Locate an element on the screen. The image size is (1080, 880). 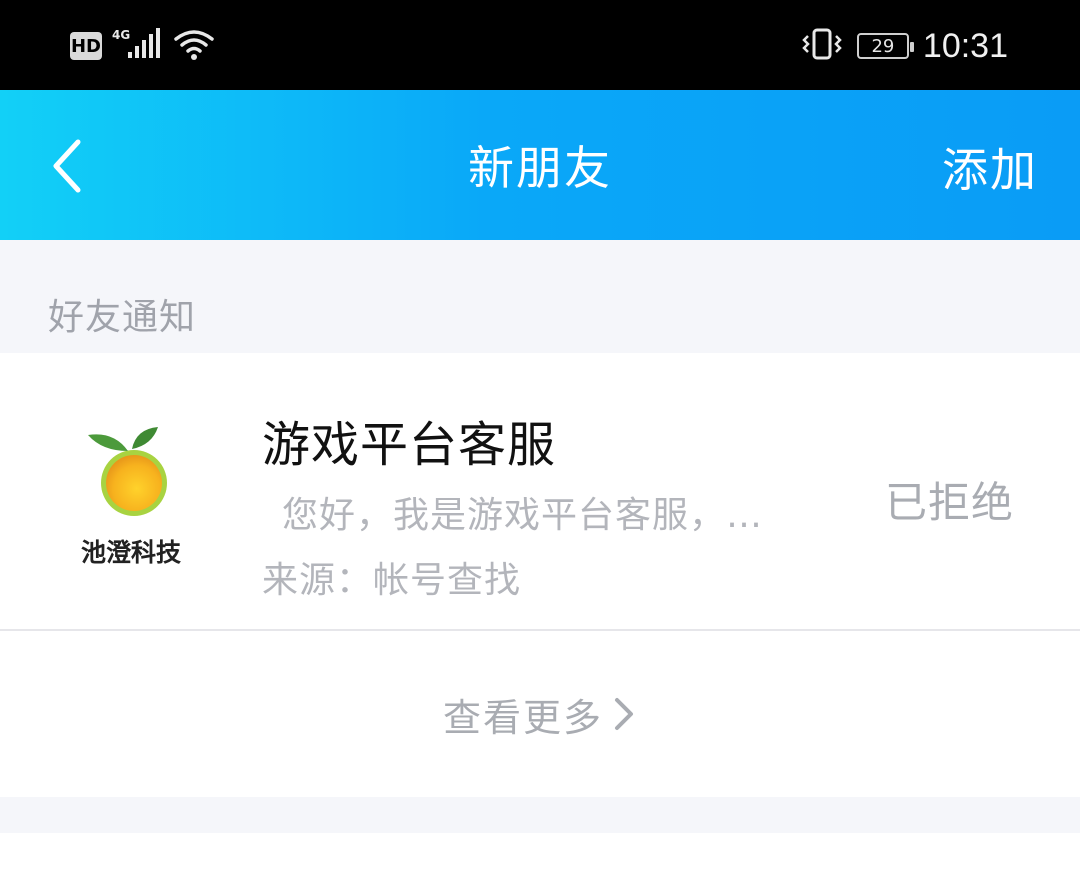
status-bar: HD 4G 29 10:31 is located at coordinates (540, 45).